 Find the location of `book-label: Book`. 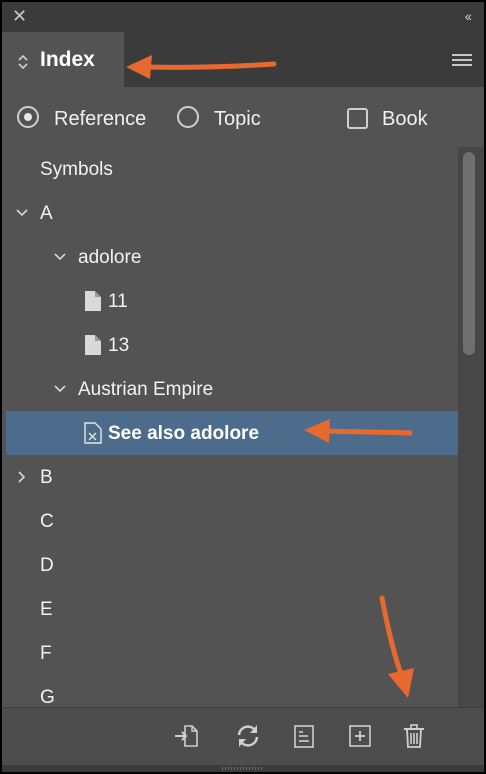

book-label: Book is located at coordinates (405, 119).